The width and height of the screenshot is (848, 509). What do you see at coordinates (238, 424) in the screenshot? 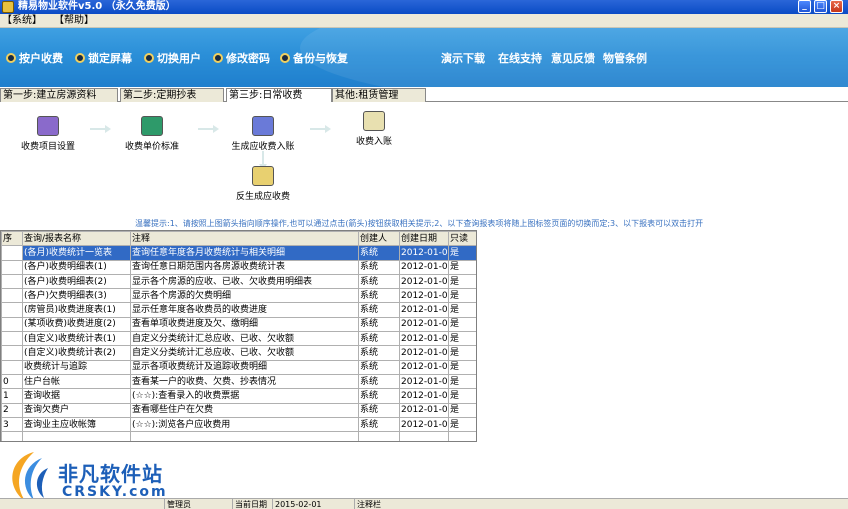
I see `table-row: 3 查询业主应收帐簿 (☆☆):浏览各户应收费用 系统 2012-01-01 是` at bounding box center [238, 424].